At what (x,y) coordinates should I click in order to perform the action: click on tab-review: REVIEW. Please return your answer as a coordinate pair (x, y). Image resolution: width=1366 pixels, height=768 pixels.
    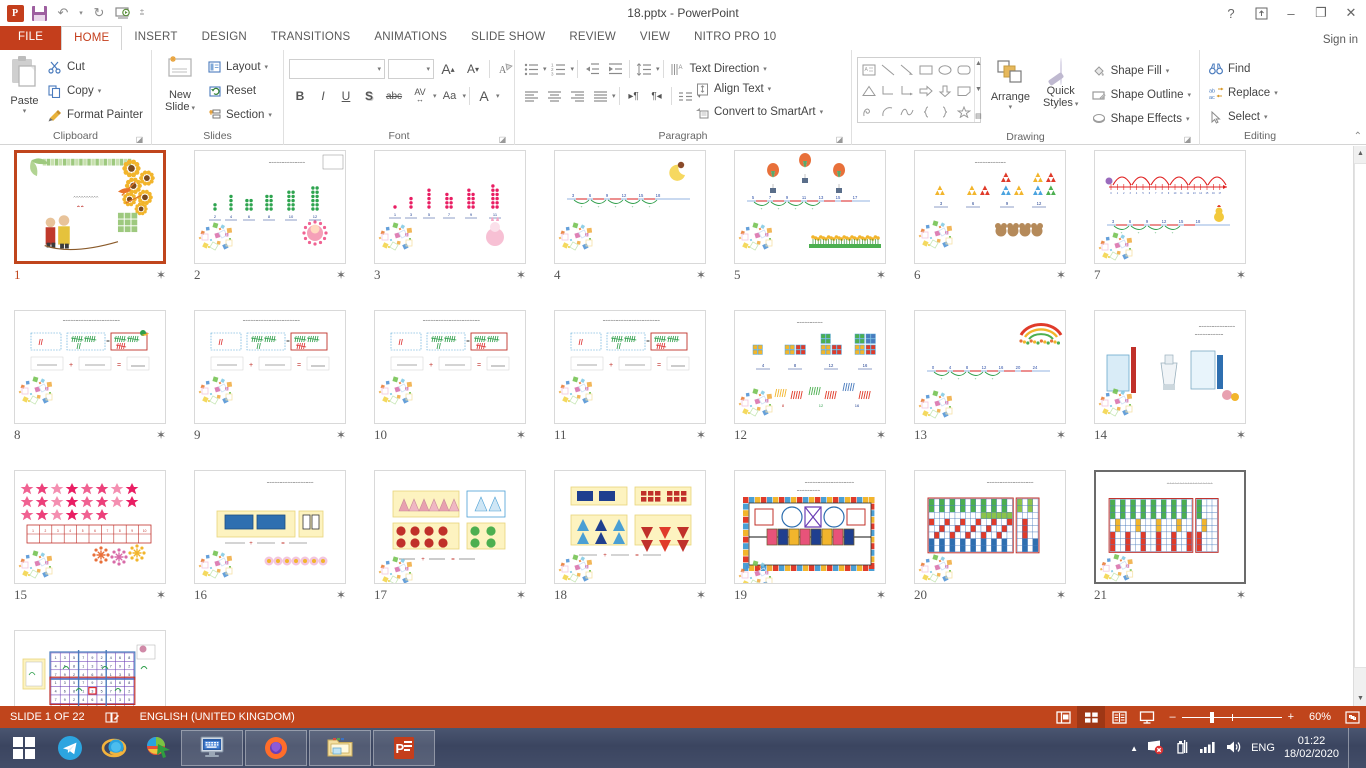
    Looking at the image, I should click on (592, 38).